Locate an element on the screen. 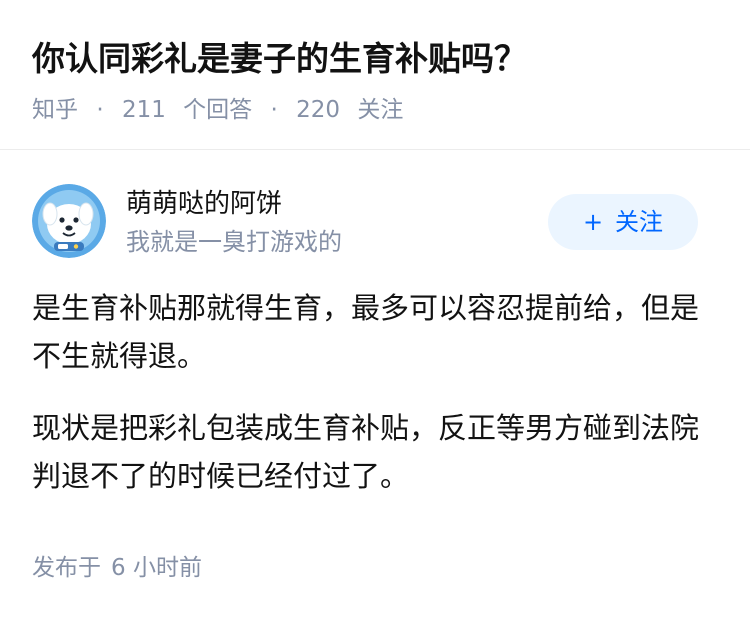 This screenshot has height=618, width=750. answer-paragraph: 是生育补贴那就得生育，最多可以容忍提前给，但是不生就得退。 is located at coordinates (366, 332).